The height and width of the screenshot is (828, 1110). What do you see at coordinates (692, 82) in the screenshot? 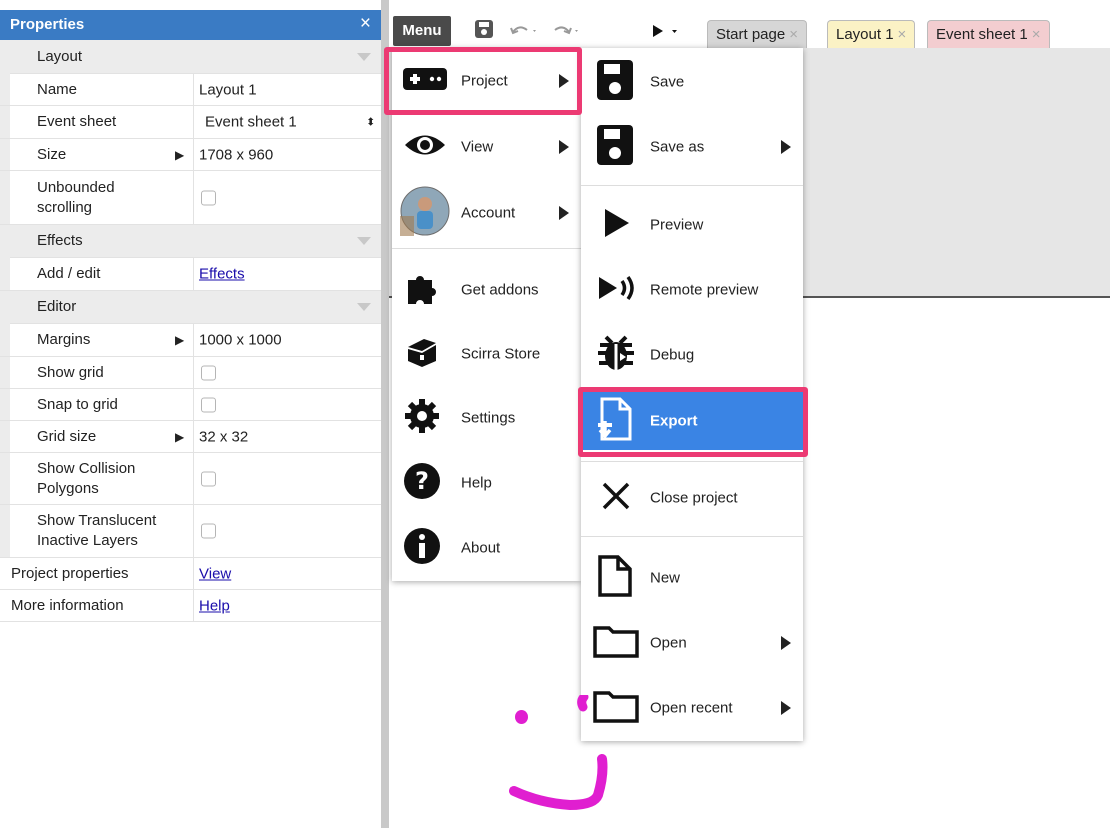
I see `menu-item-save: Save` at bounding box center [692, 82].